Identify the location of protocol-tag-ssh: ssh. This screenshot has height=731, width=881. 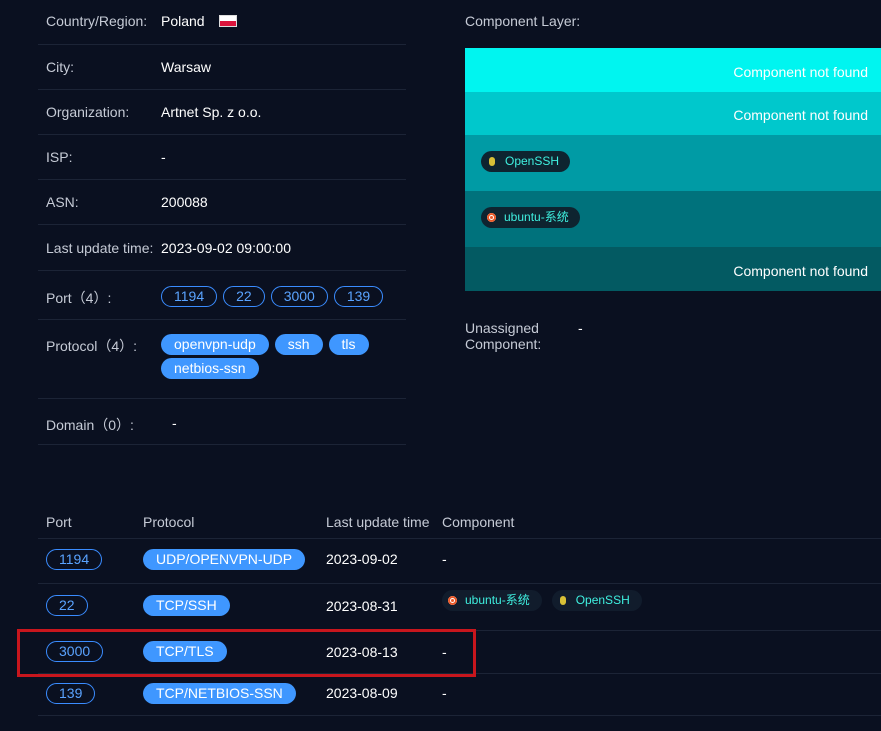
(298, 344).